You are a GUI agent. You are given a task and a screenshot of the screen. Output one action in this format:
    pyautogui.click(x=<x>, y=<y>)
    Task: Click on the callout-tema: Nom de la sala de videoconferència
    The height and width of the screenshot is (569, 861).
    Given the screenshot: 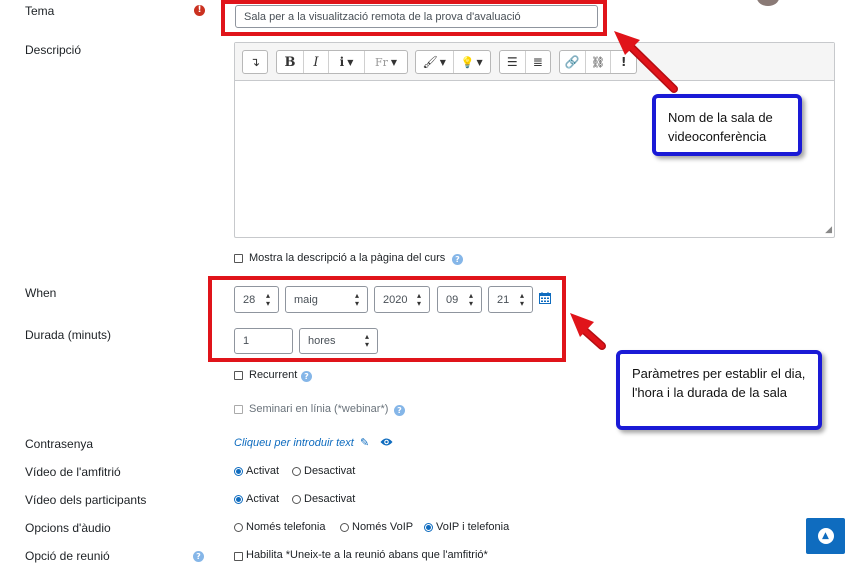 What is the action you would take?
    pyautogui.click(x=727, y=125)
    